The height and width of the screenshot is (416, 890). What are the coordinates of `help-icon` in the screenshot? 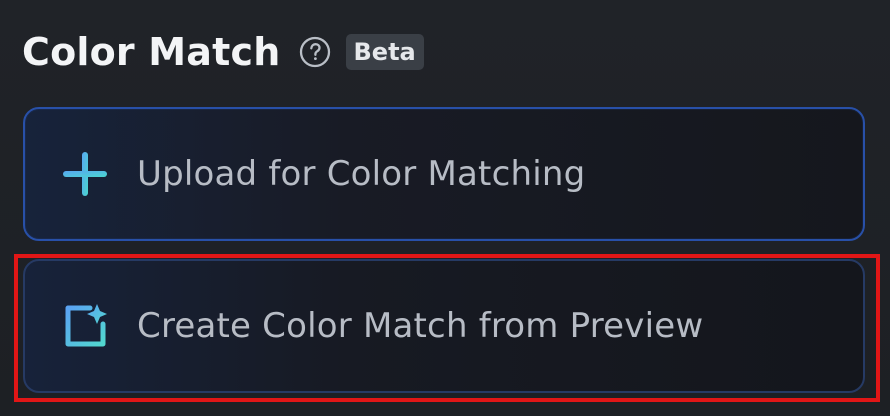 It's located at (315, 52).